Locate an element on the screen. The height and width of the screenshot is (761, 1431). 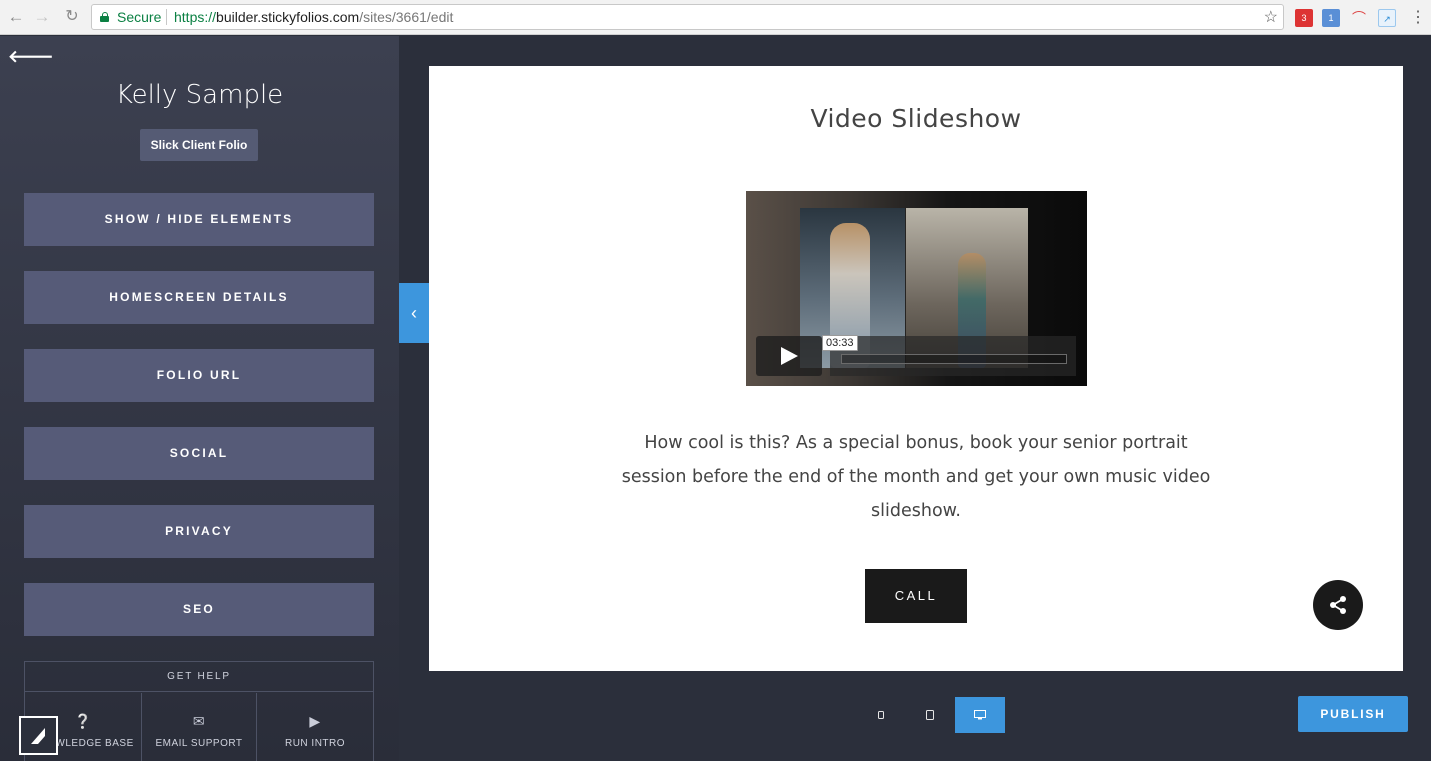
tablet-icon is located at coordinates (930, 715).